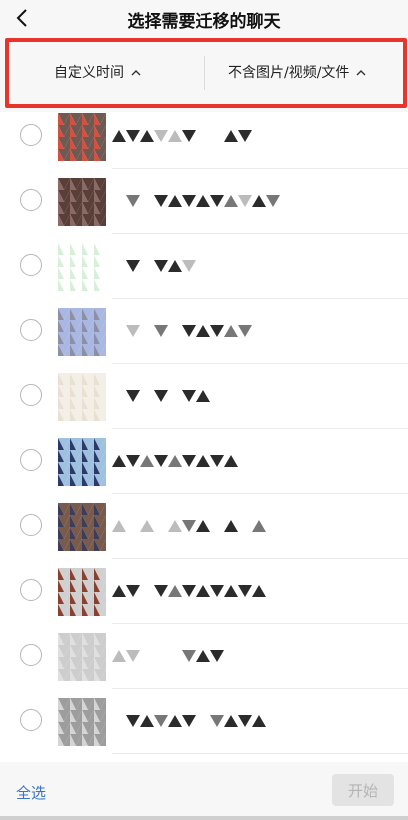 The height and width of the screenshot is (820, 408). What do you see at coordinates (31, 792) in the screenshot?
I see `select-all-button: 全选` at bounding box center [31, 792].